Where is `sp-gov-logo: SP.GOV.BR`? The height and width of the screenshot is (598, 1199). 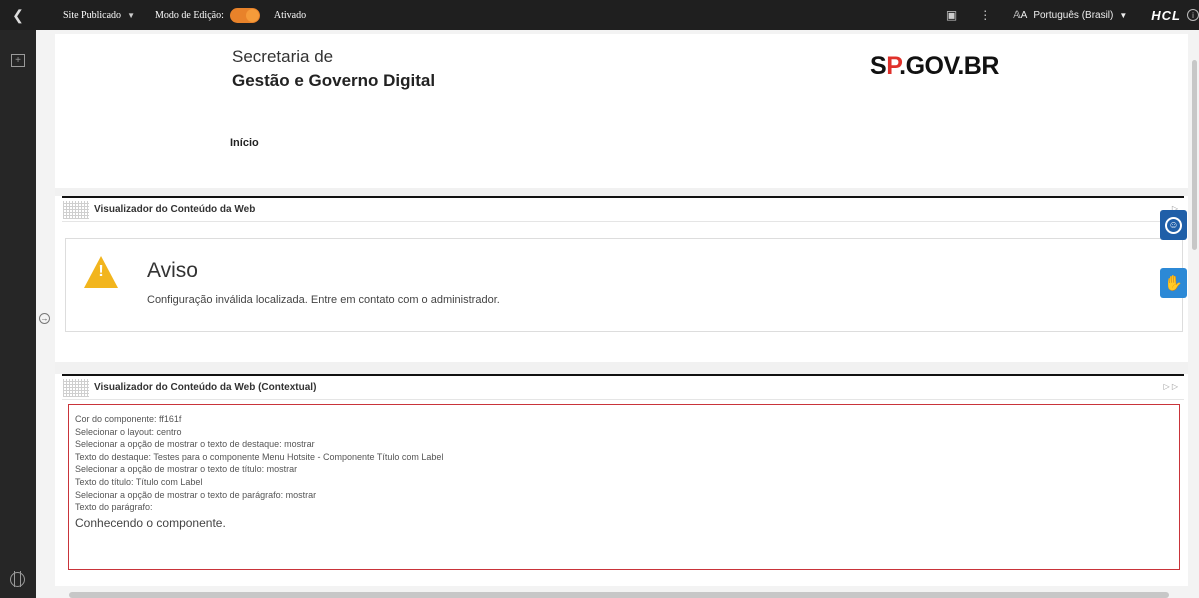 sp-gov-logo: SP.GOV.BR is located at coordinates (934, 66).